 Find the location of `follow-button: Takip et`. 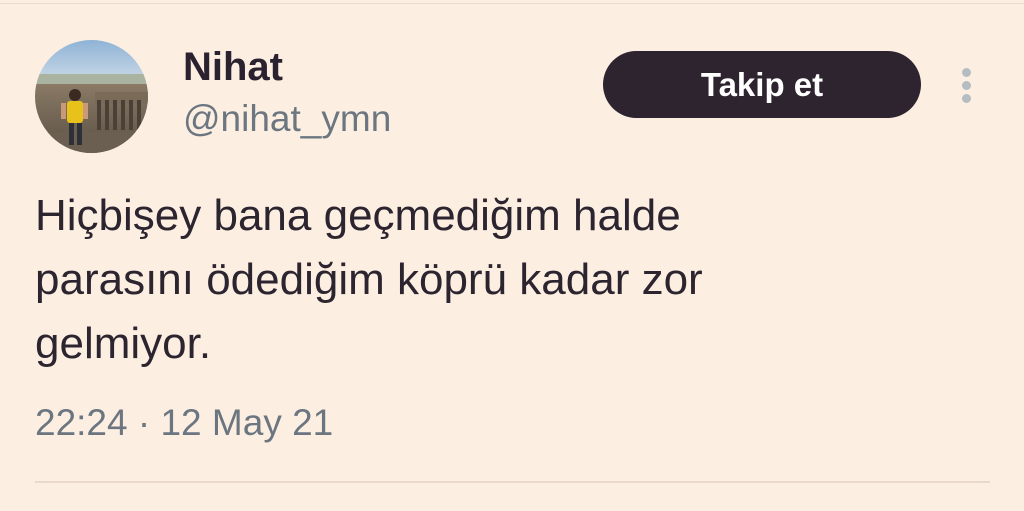

follow-button: Takip et is located at coordinates (762, 84).